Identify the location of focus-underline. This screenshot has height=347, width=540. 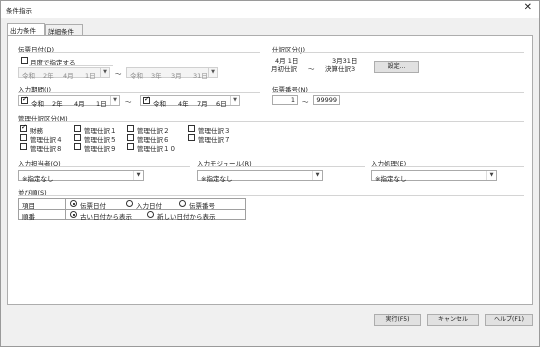
(71, 65).